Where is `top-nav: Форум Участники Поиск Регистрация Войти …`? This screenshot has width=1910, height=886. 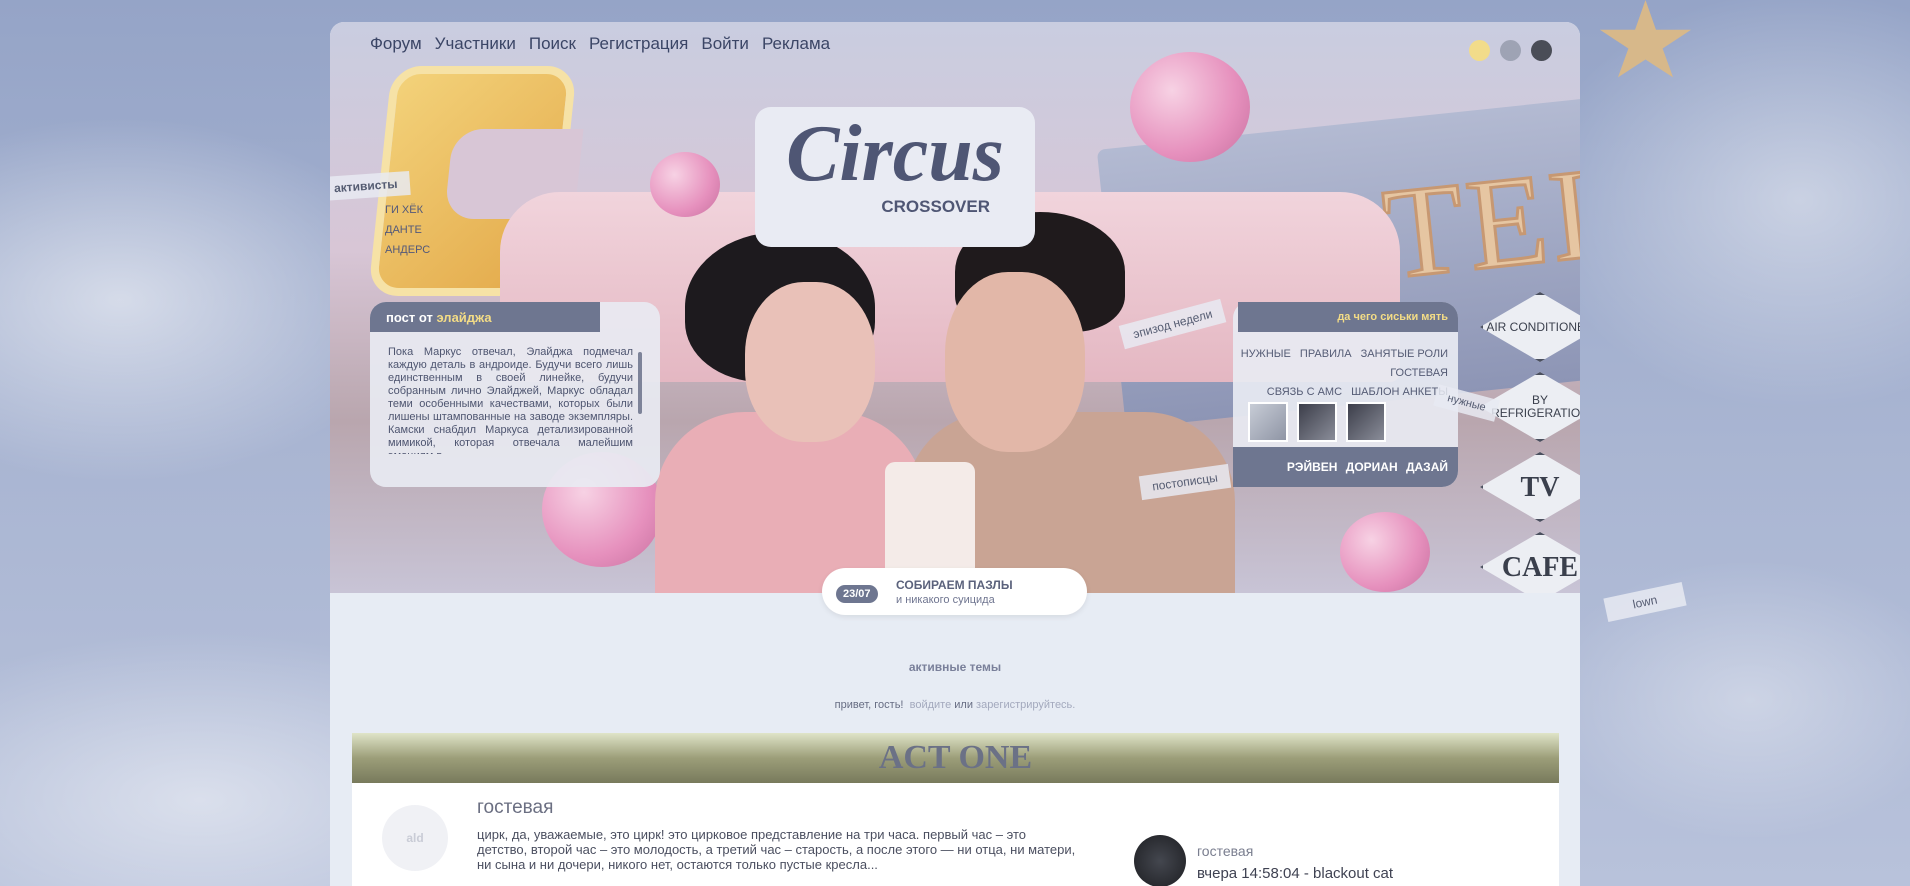
top-nav: Форум Участники Поиск Регистрация Войти … is located at coordinates (600, 44).